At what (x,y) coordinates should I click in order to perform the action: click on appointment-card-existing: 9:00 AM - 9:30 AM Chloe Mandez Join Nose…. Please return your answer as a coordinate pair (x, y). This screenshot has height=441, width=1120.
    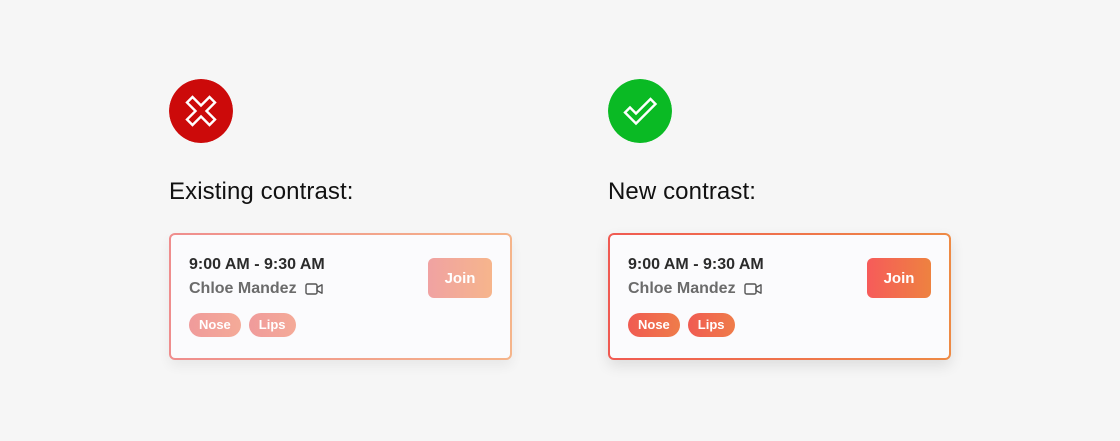
    Looking at the image, I should click on (340, 296).